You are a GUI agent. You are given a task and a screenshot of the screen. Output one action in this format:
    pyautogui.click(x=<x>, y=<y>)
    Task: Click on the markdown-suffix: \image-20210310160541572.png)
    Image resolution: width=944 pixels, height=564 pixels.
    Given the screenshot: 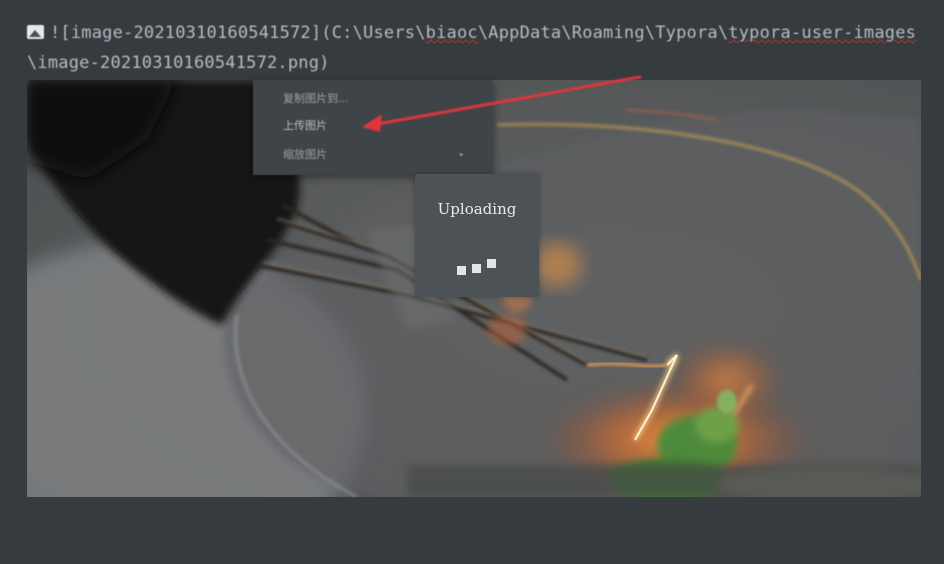 What is the action you would take?
    pyautogui.click(x=178, y=63)
    